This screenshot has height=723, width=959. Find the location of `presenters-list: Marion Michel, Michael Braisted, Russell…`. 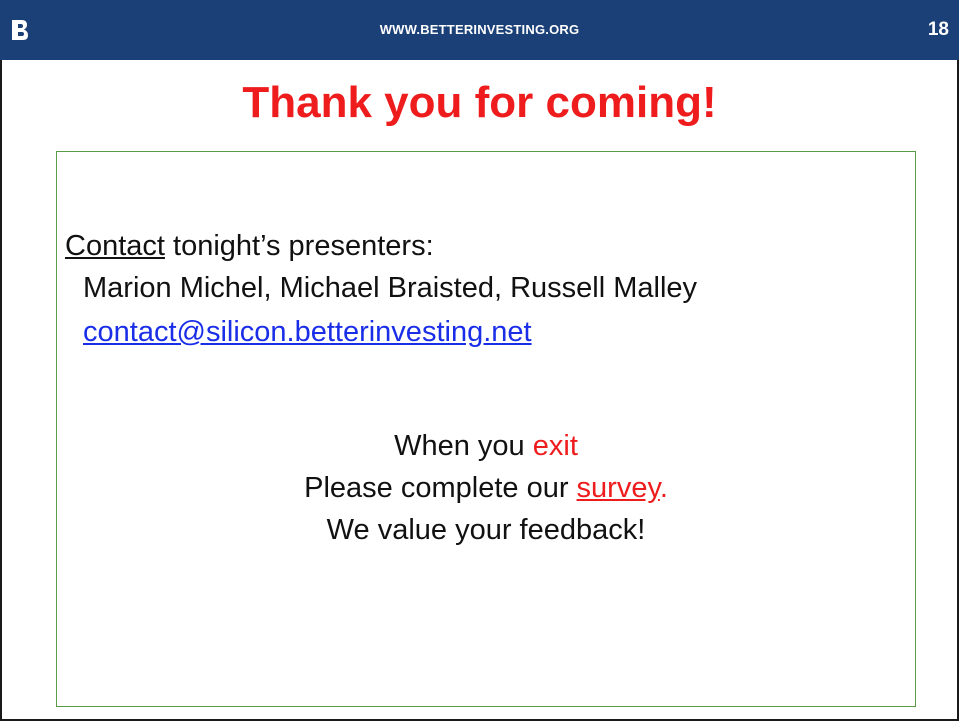

presenters-list: Marion Michel, Michael Braisted, Russell… is located at coordinates (390, 288).